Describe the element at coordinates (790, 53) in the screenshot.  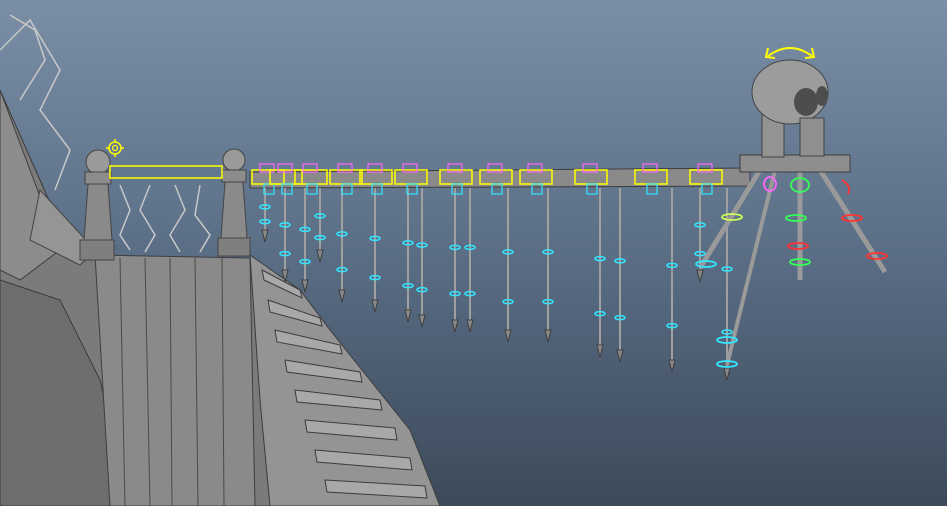
I see `rotate-arrow-icon` at that location.